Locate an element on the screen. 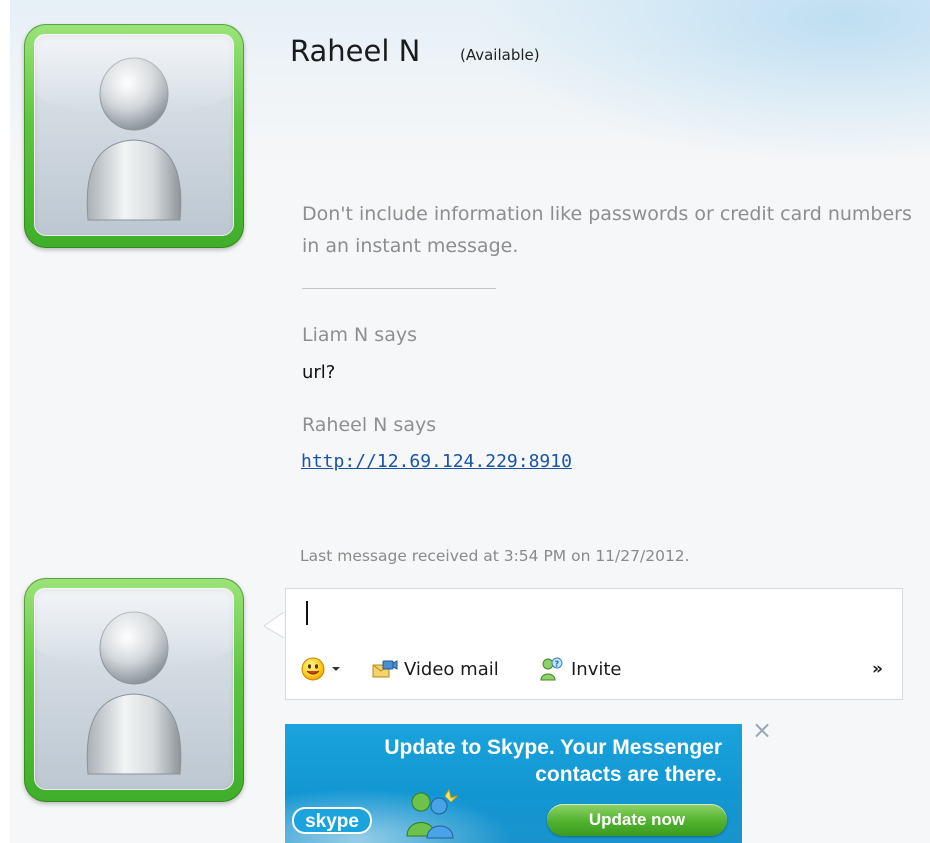 This screenshot has height=843, width=930. skype-logo-text: skype is located at coordinates (332, 821).